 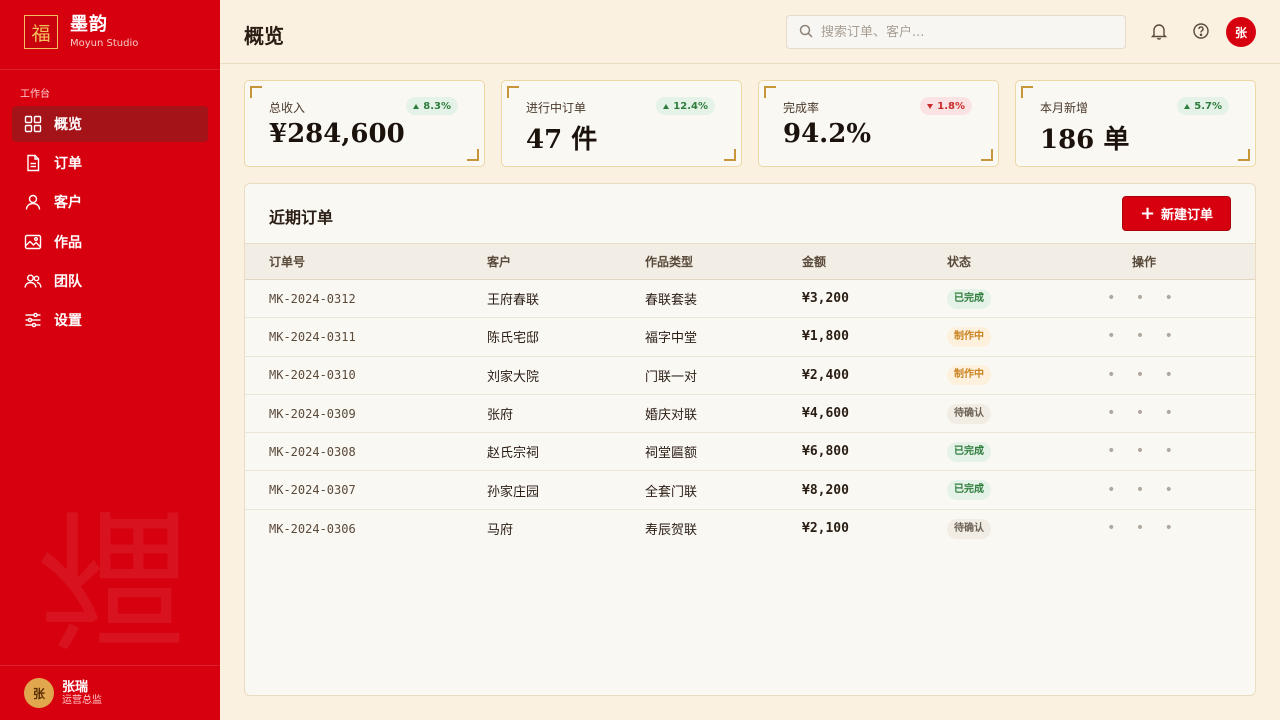 I want to click on panel-title: 近期订单, so click(x=301, y=217).